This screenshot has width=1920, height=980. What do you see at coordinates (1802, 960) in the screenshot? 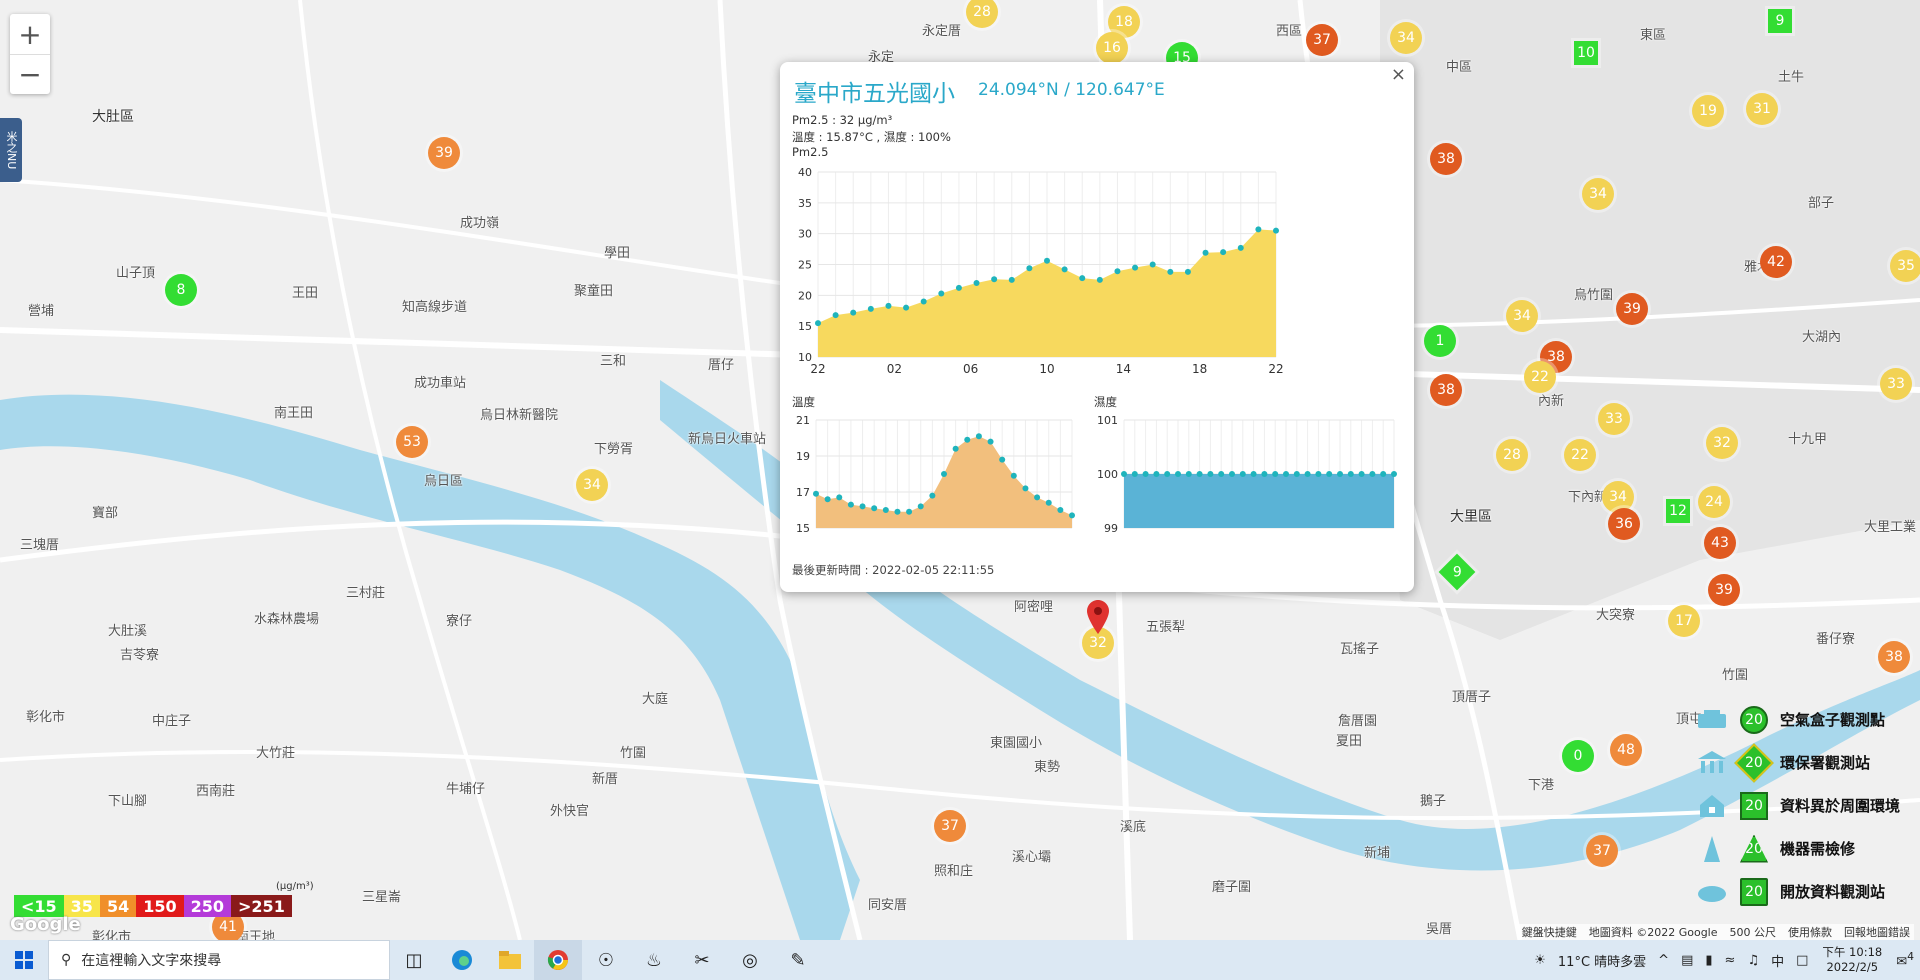
I see `ime-mode-icon: □` at bounding box center [1802, 960].